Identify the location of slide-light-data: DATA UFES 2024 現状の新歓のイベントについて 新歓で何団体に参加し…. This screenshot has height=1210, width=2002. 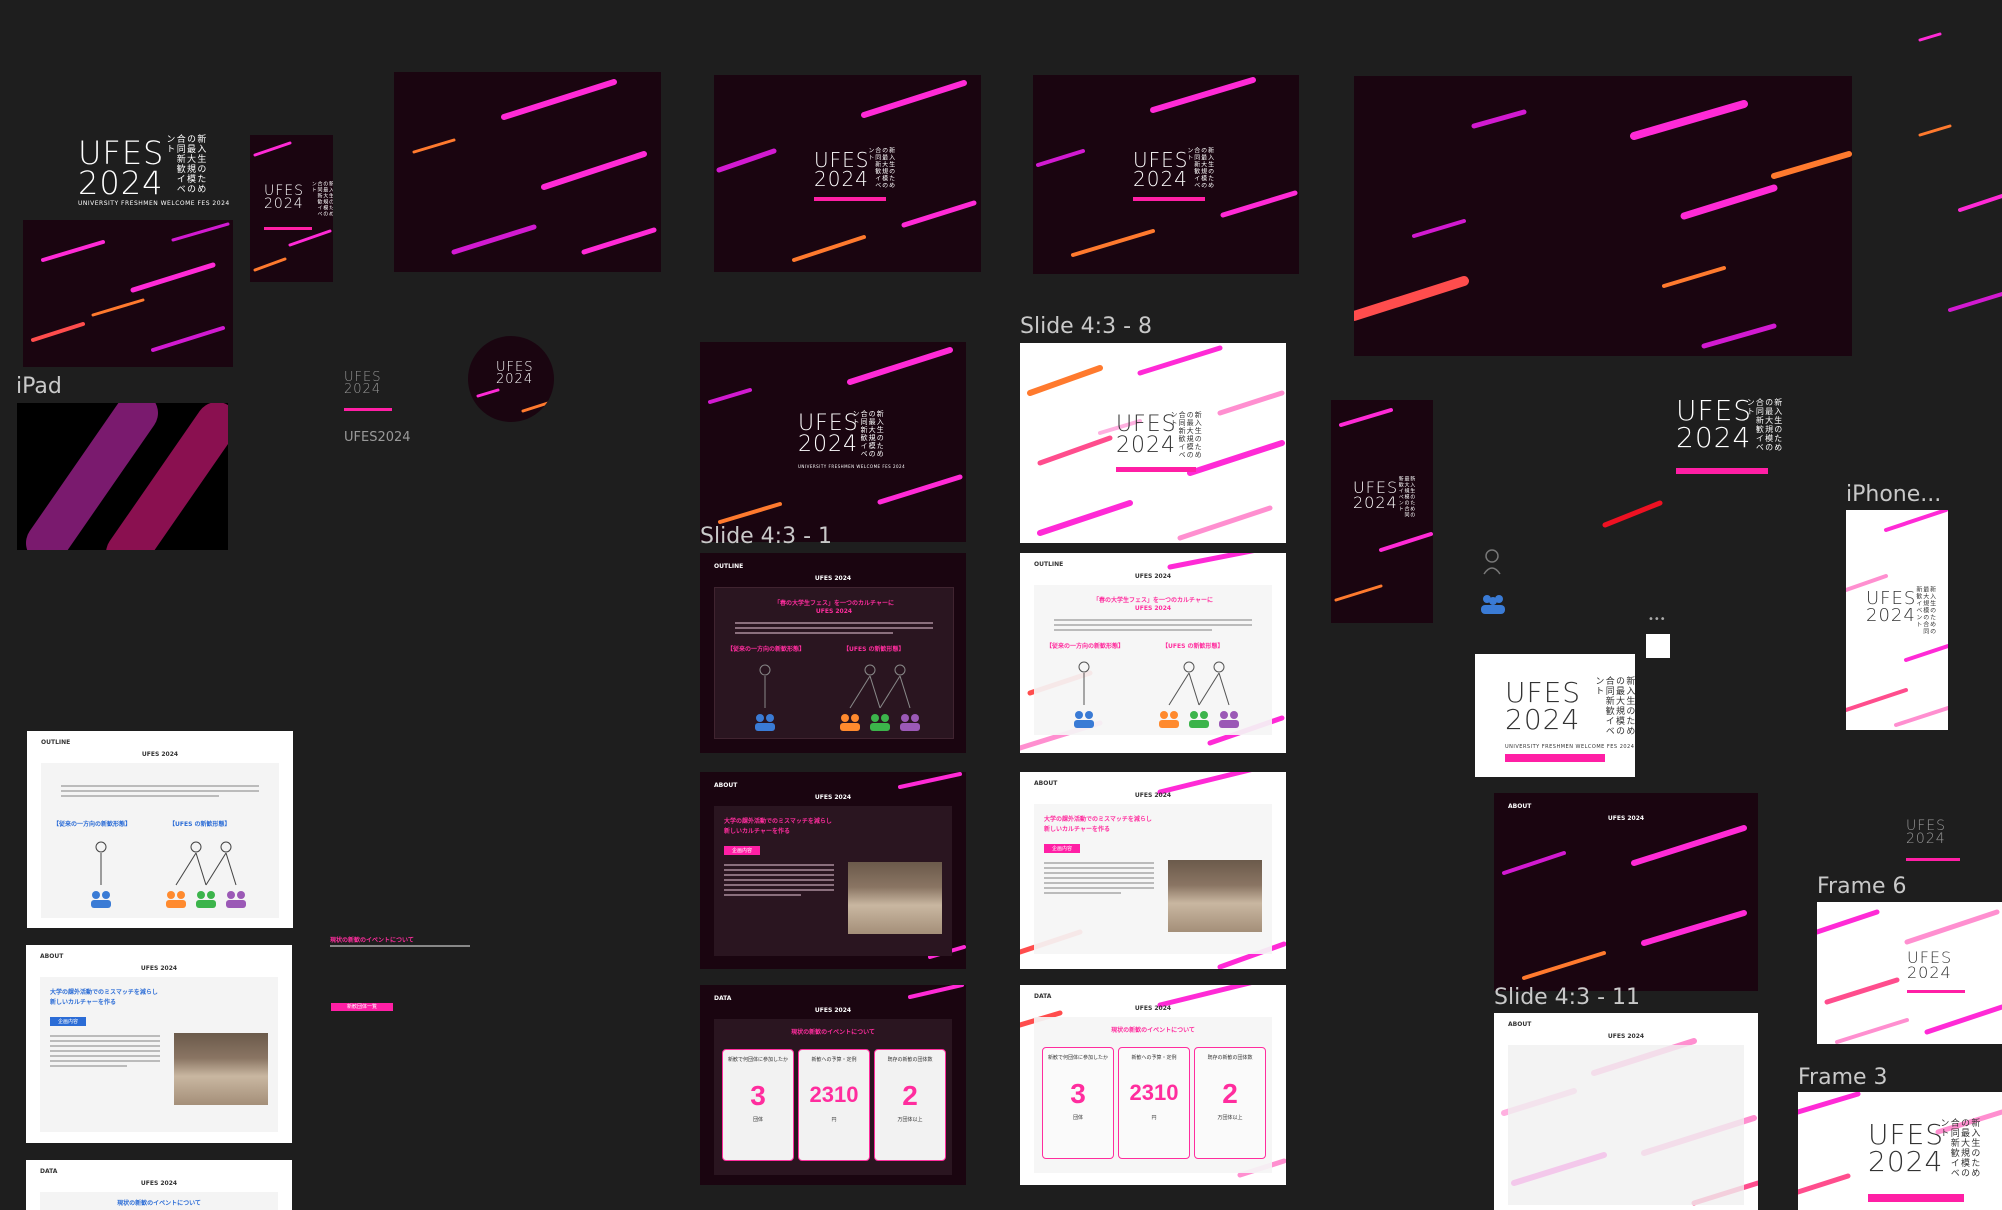
(1153, 1085).